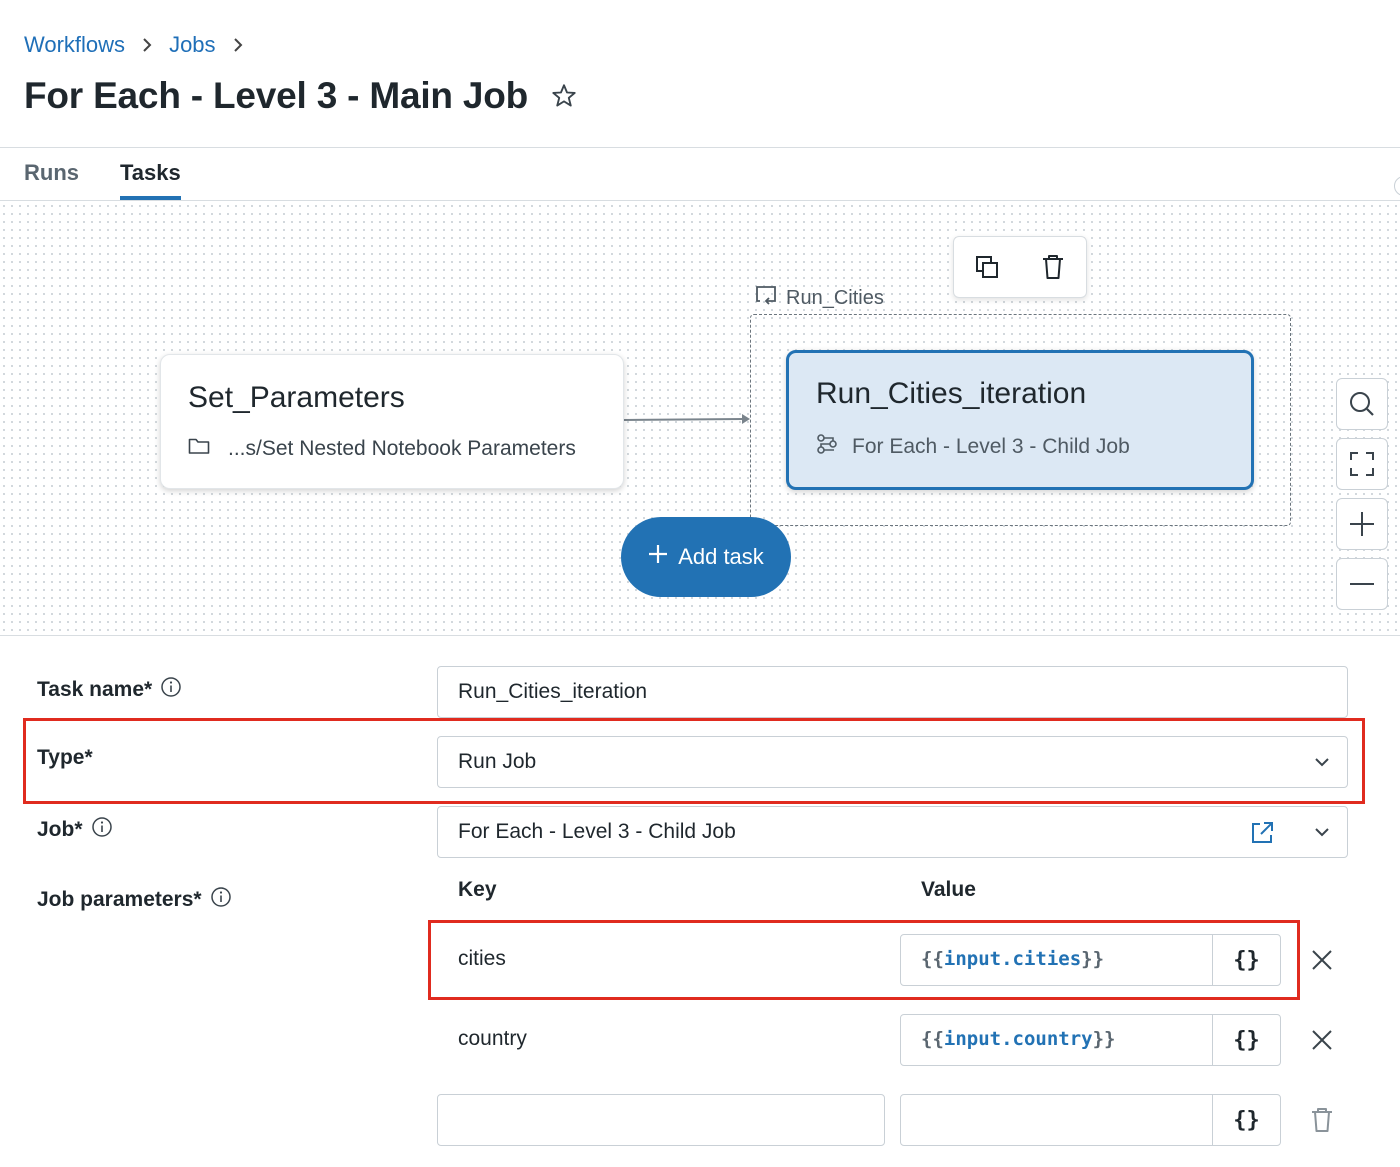 Image resolution: width=1400 pixels, height=1167 pixels. I want to click on parameter-value-input: {{input.cities}} {}, so click(1090, 960).